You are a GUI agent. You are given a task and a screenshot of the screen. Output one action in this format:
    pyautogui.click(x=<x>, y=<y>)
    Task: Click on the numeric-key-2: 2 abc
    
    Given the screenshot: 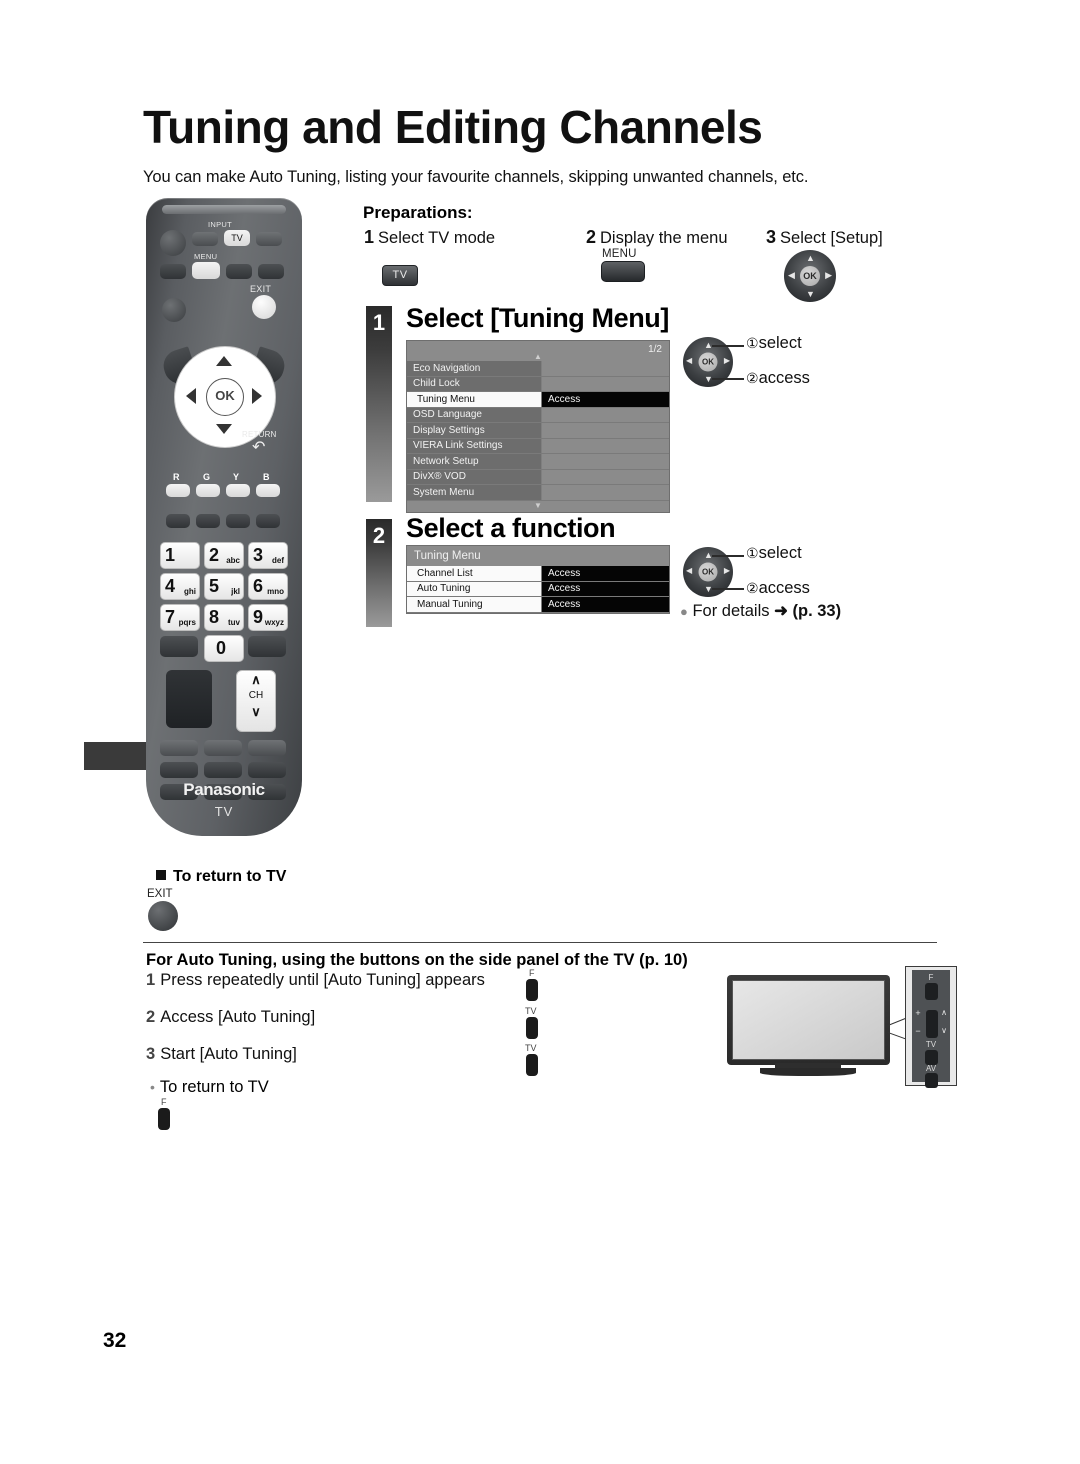 What is the action you would take?
    pyautogui.click(x=224, y=555)
    